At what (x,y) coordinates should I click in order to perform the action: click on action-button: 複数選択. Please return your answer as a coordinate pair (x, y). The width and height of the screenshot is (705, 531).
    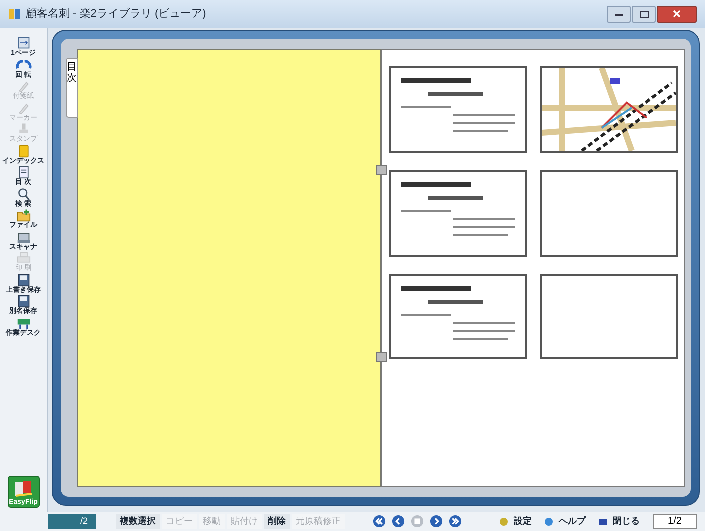
    Looking at the image, I should click on (138, 521).